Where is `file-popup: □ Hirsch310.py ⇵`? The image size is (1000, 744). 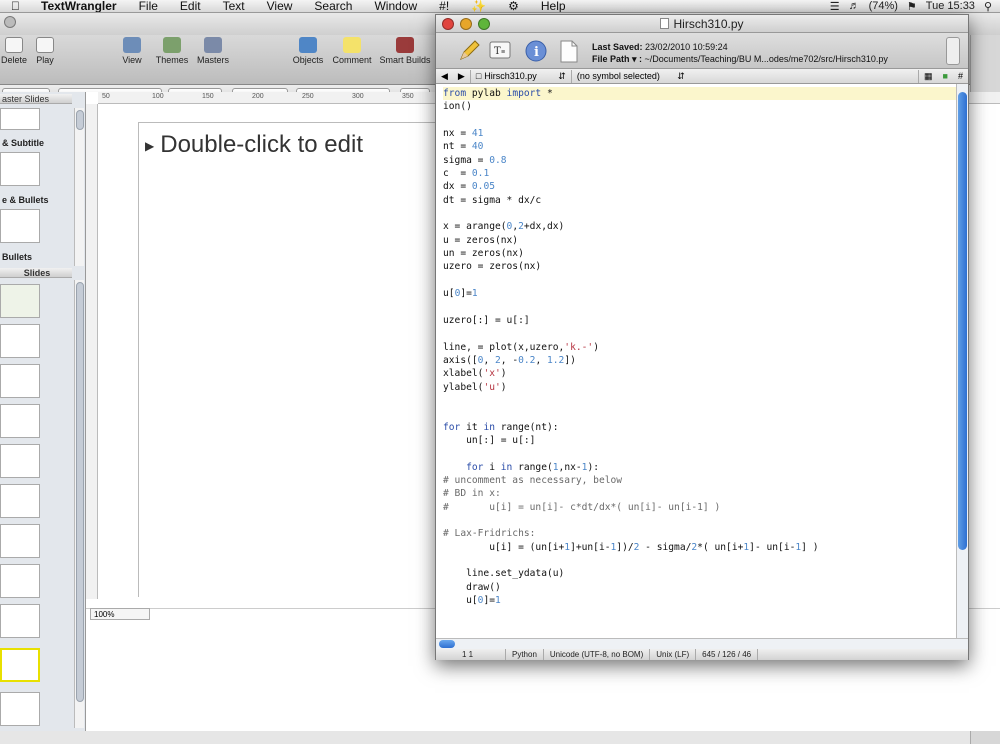 file-popup: □ Hirsch310.py ⇵ is located at coordinates (521, 76).